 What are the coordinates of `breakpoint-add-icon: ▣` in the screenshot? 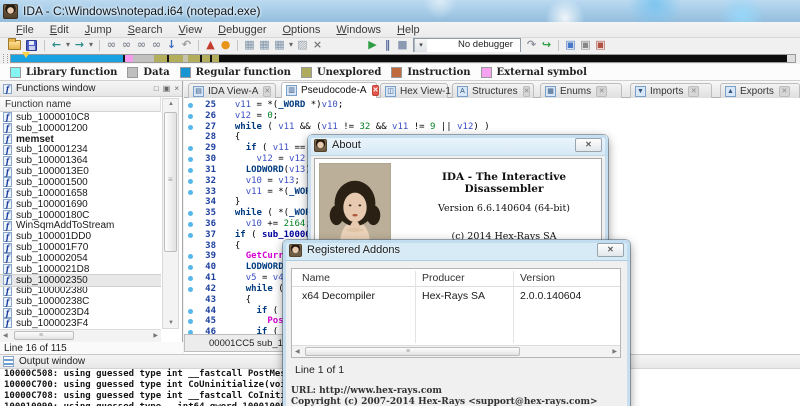 It's located at (585, 45).